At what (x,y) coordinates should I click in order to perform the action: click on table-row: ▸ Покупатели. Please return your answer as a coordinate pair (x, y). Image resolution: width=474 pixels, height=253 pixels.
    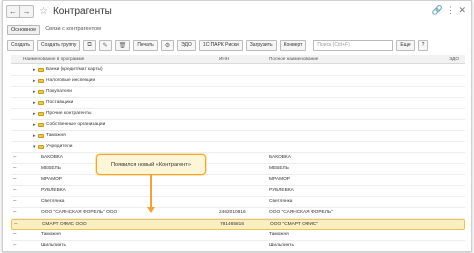
    Looking at the image, I should click on (238, 92).